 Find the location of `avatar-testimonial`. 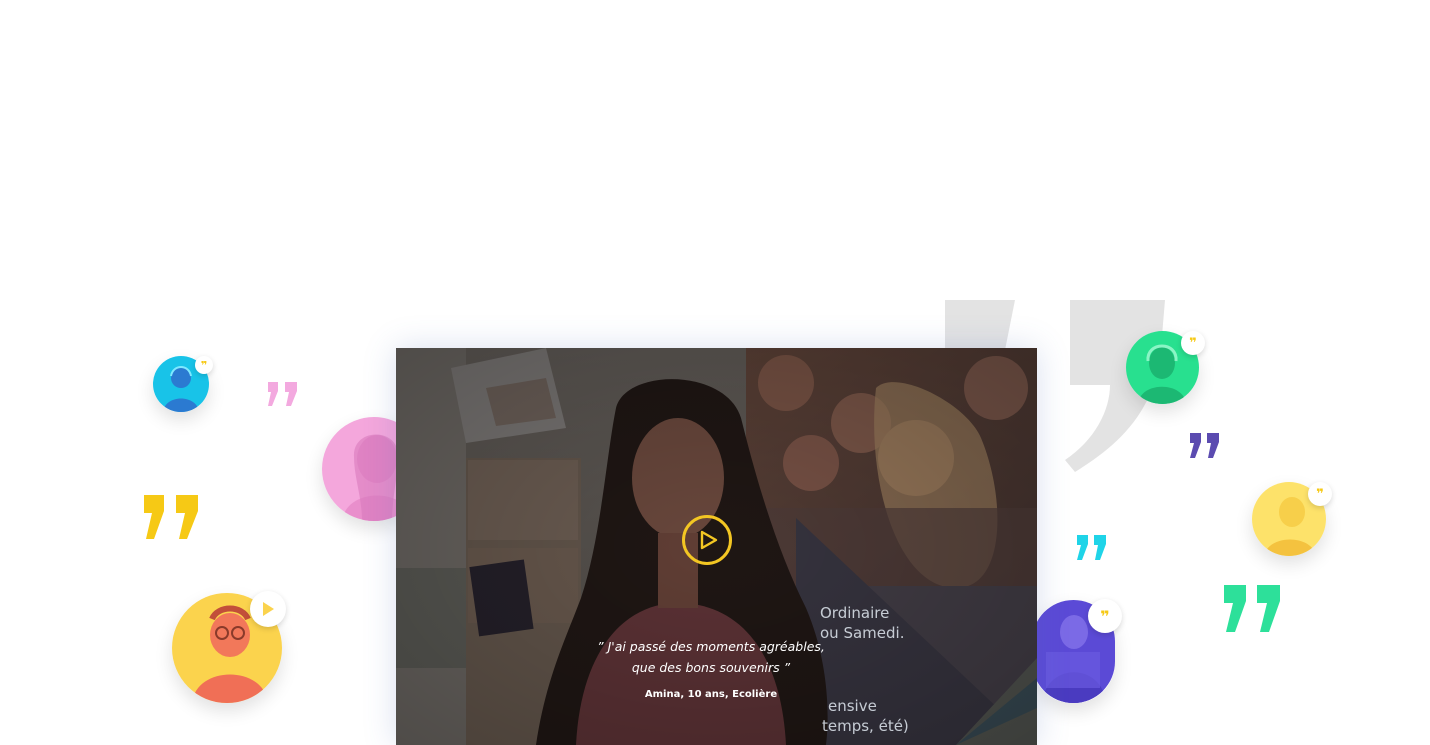

avatar-testimonial is located at coordinates (229, 647).